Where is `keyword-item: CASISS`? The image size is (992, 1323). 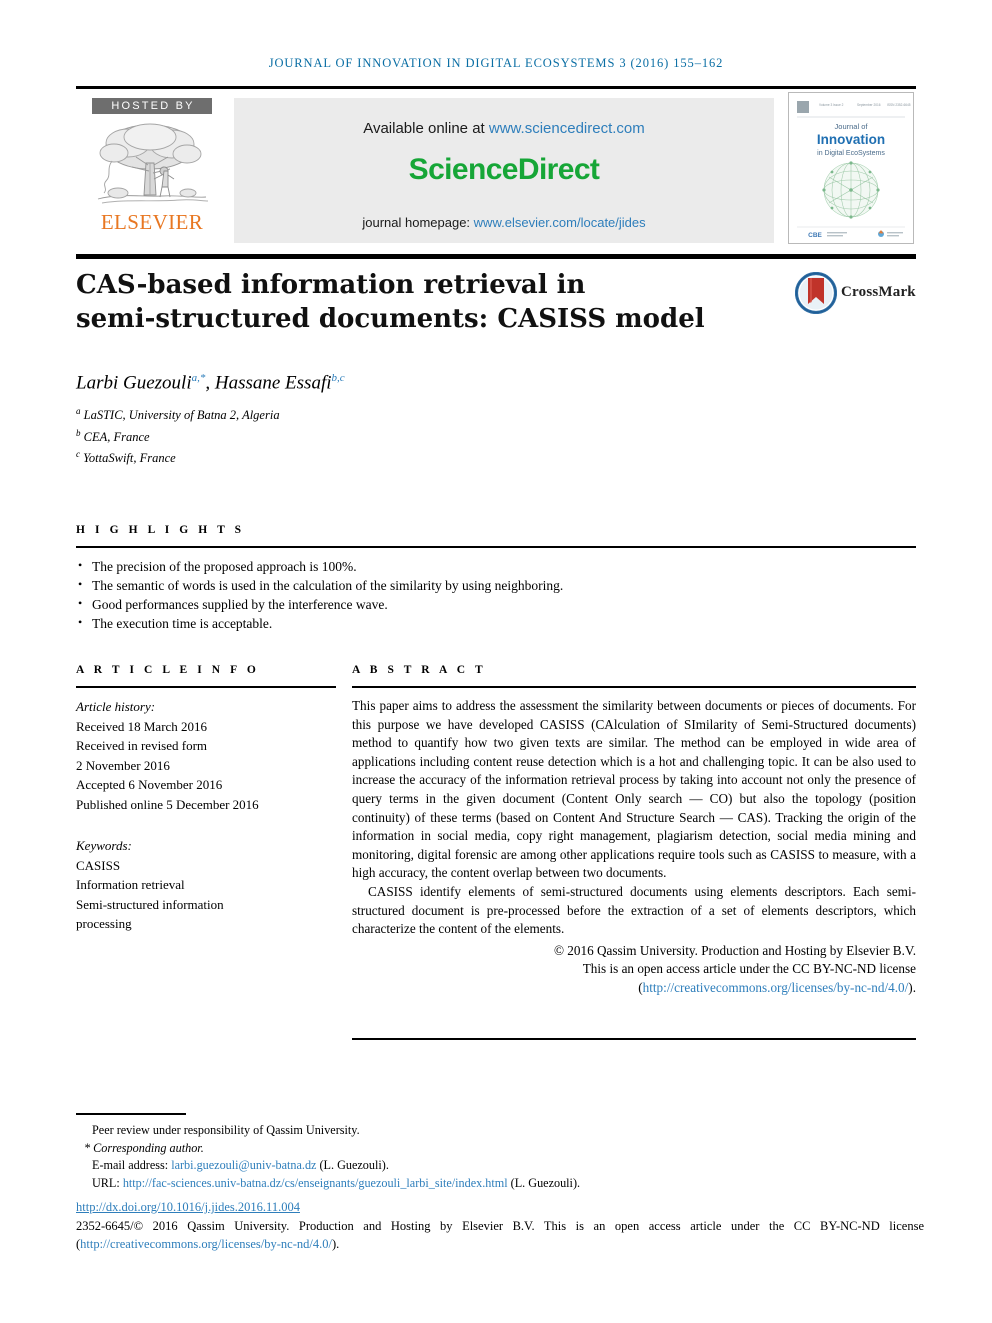 keyword-item: CASISS is located at coordinates (98, 865).